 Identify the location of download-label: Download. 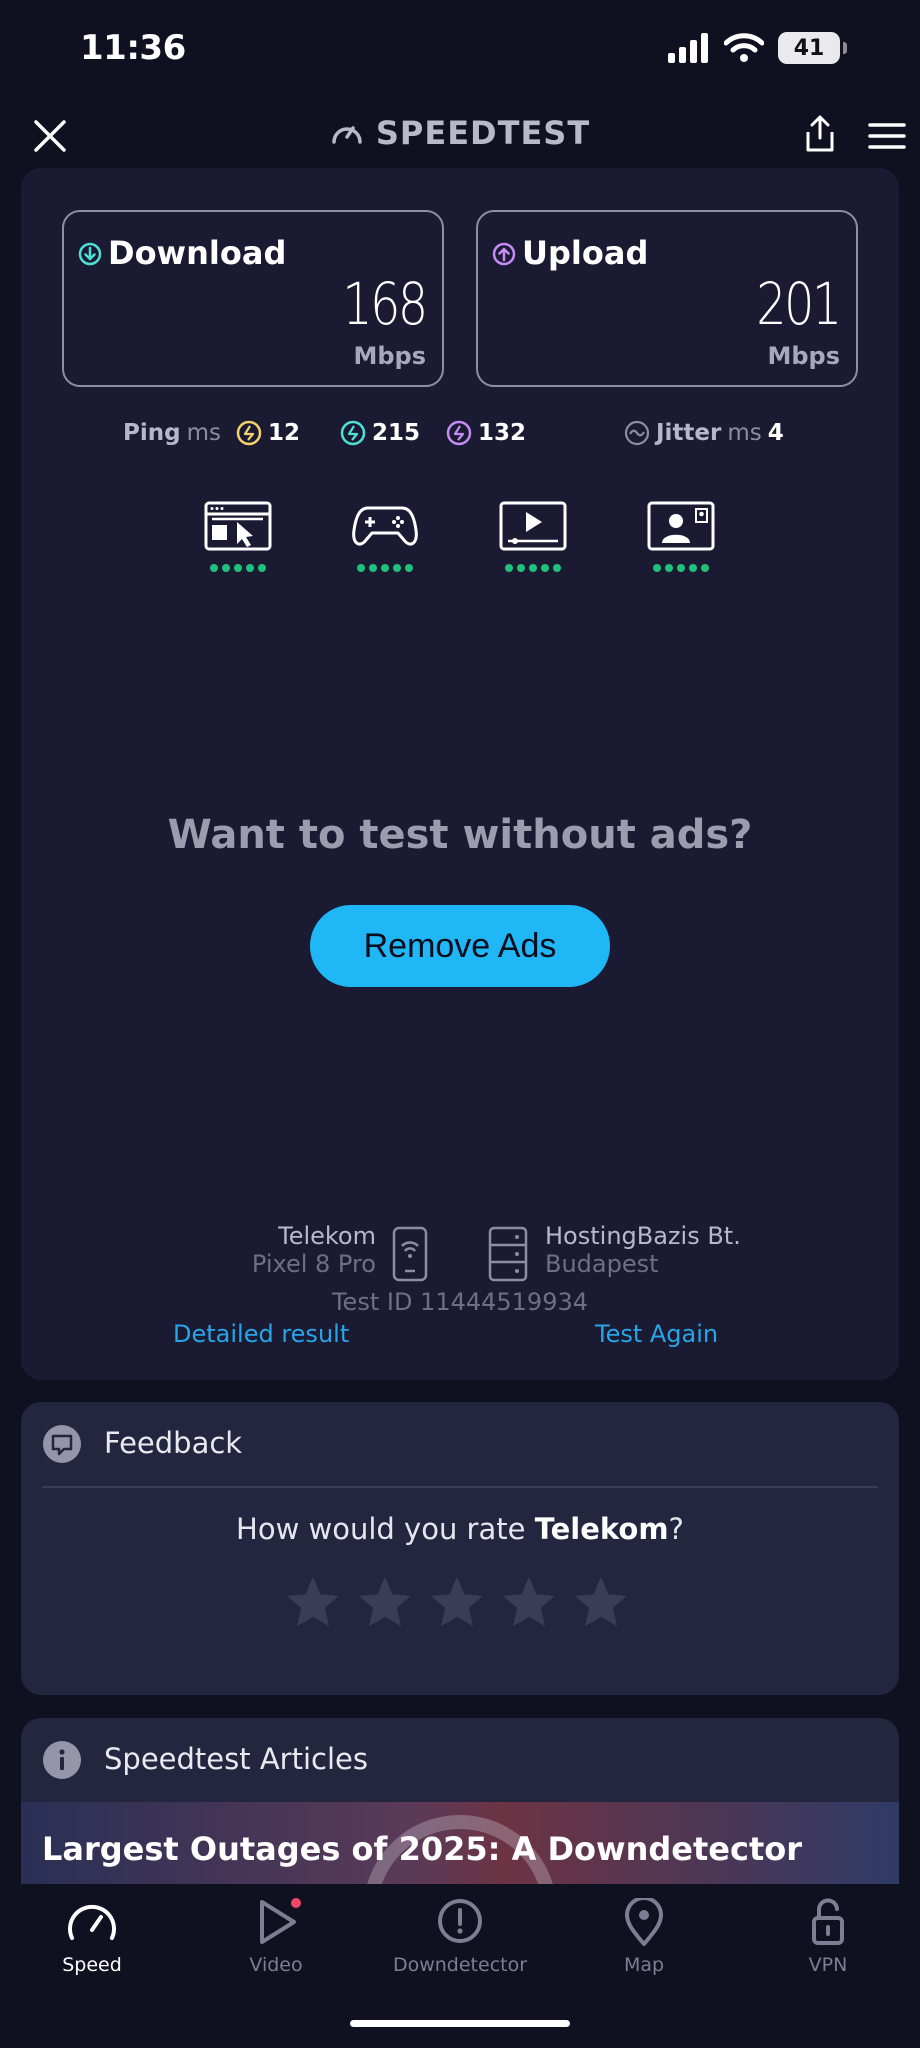
(197, 253).